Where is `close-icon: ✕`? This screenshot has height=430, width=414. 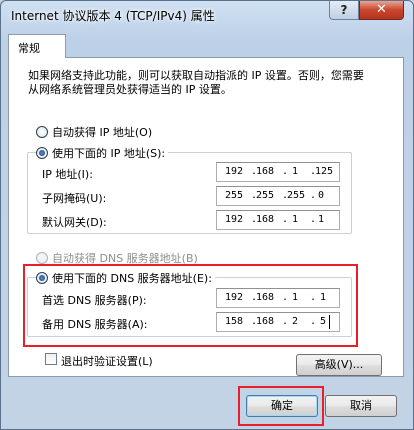
close-icon: ✕ is located at coordinates (381, 9).